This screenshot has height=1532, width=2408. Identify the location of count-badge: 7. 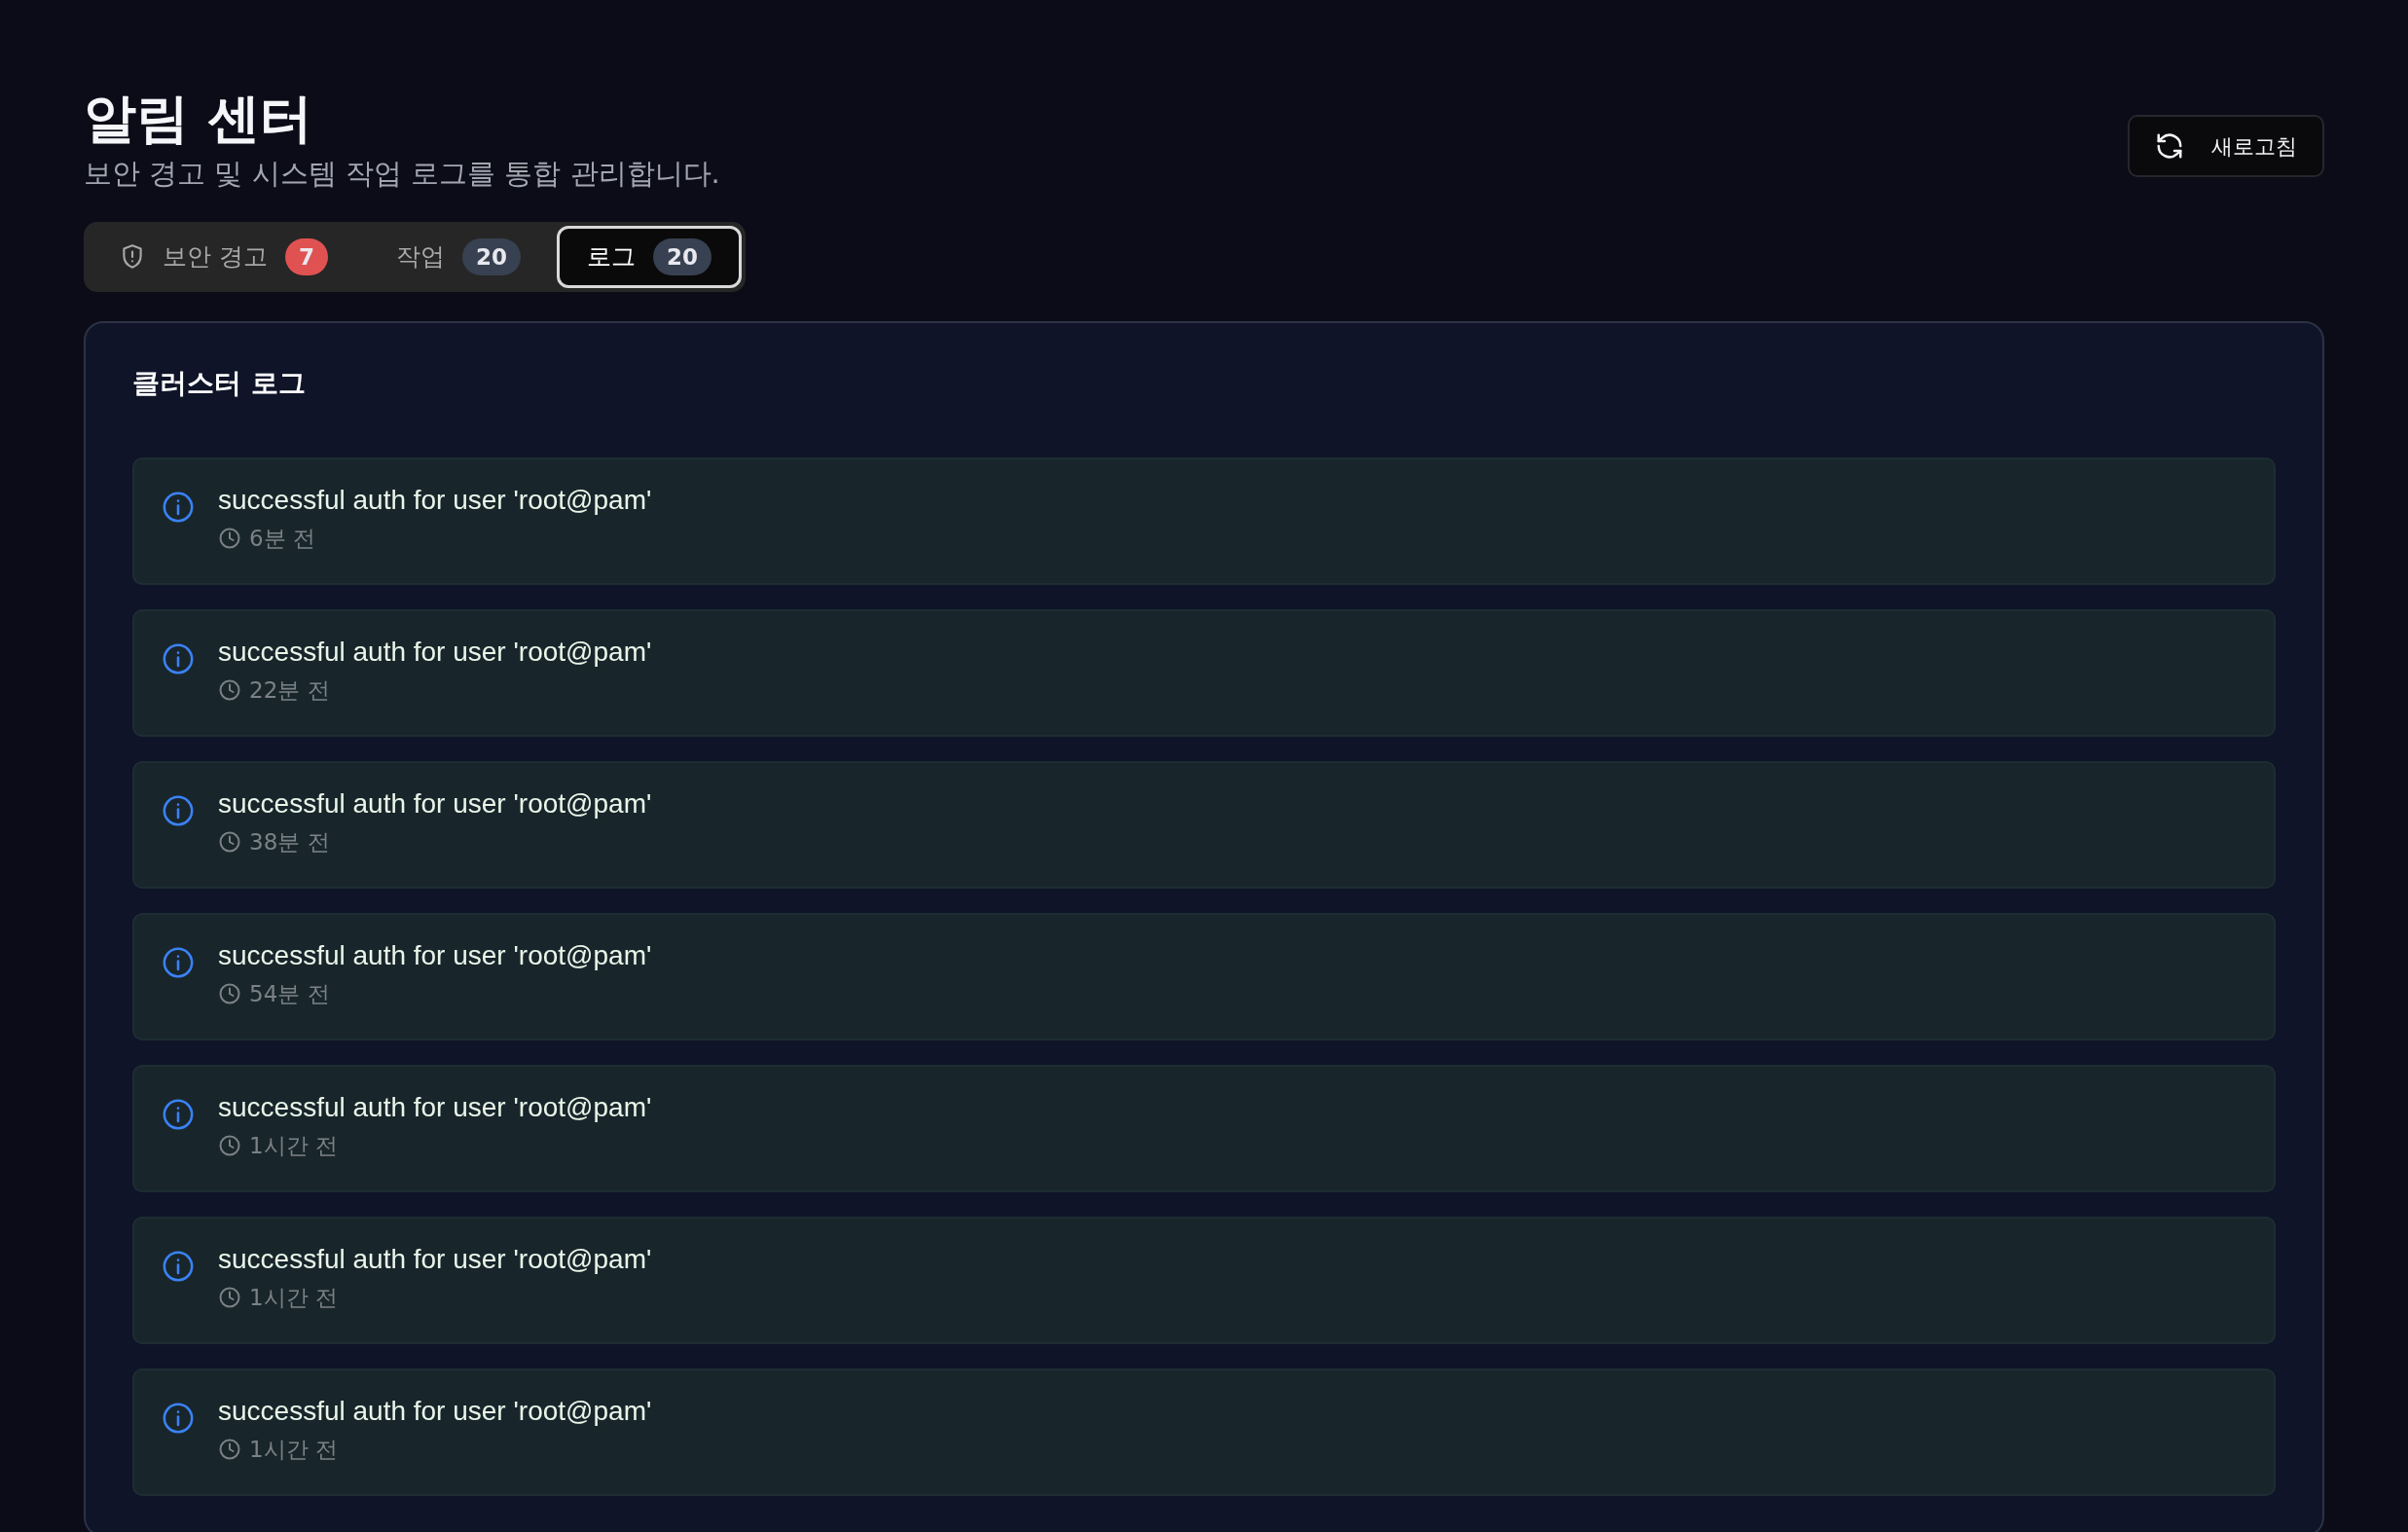
(306, 256).